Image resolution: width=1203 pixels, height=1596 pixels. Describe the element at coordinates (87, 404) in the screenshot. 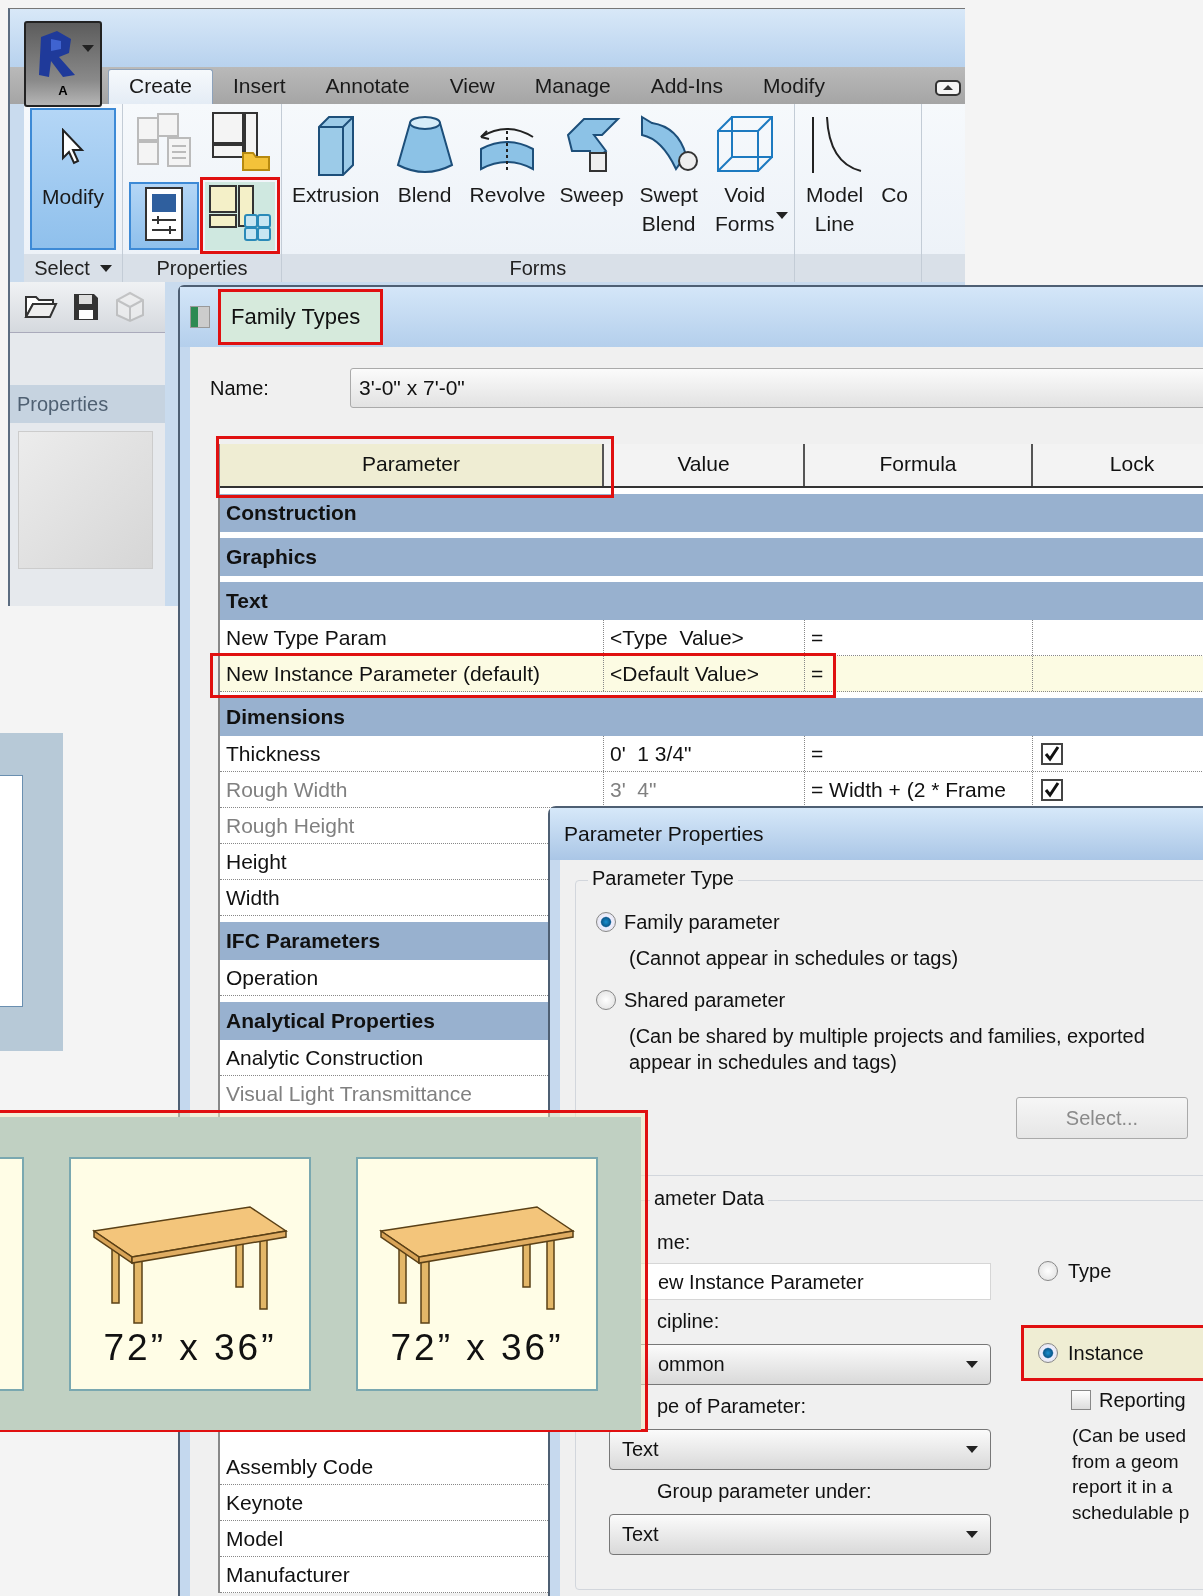

I see `panel-title: Properties` at that location.